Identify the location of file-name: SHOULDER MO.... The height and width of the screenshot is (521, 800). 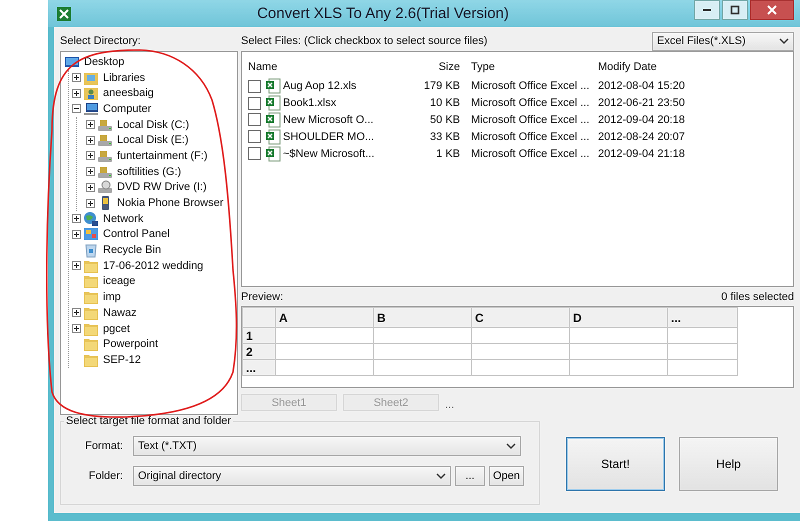
(328, 136).